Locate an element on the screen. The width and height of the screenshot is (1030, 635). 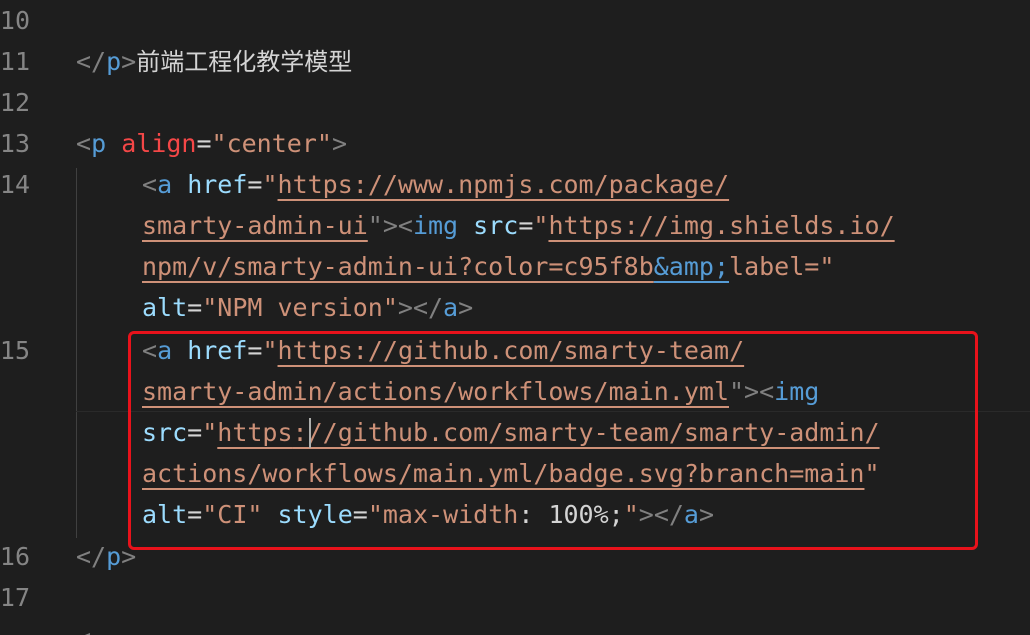
code-line-18-partial: < is located at coordinates (83, 626).